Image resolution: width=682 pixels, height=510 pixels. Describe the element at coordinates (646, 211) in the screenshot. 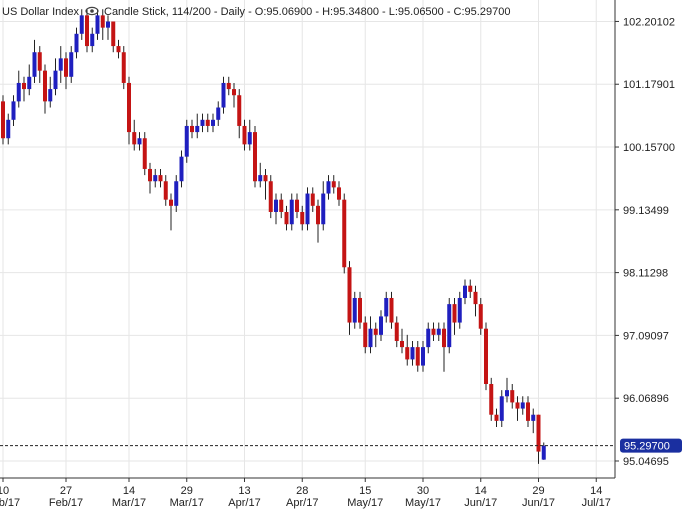

I see `price-tick-label: 99.13499` at that location.